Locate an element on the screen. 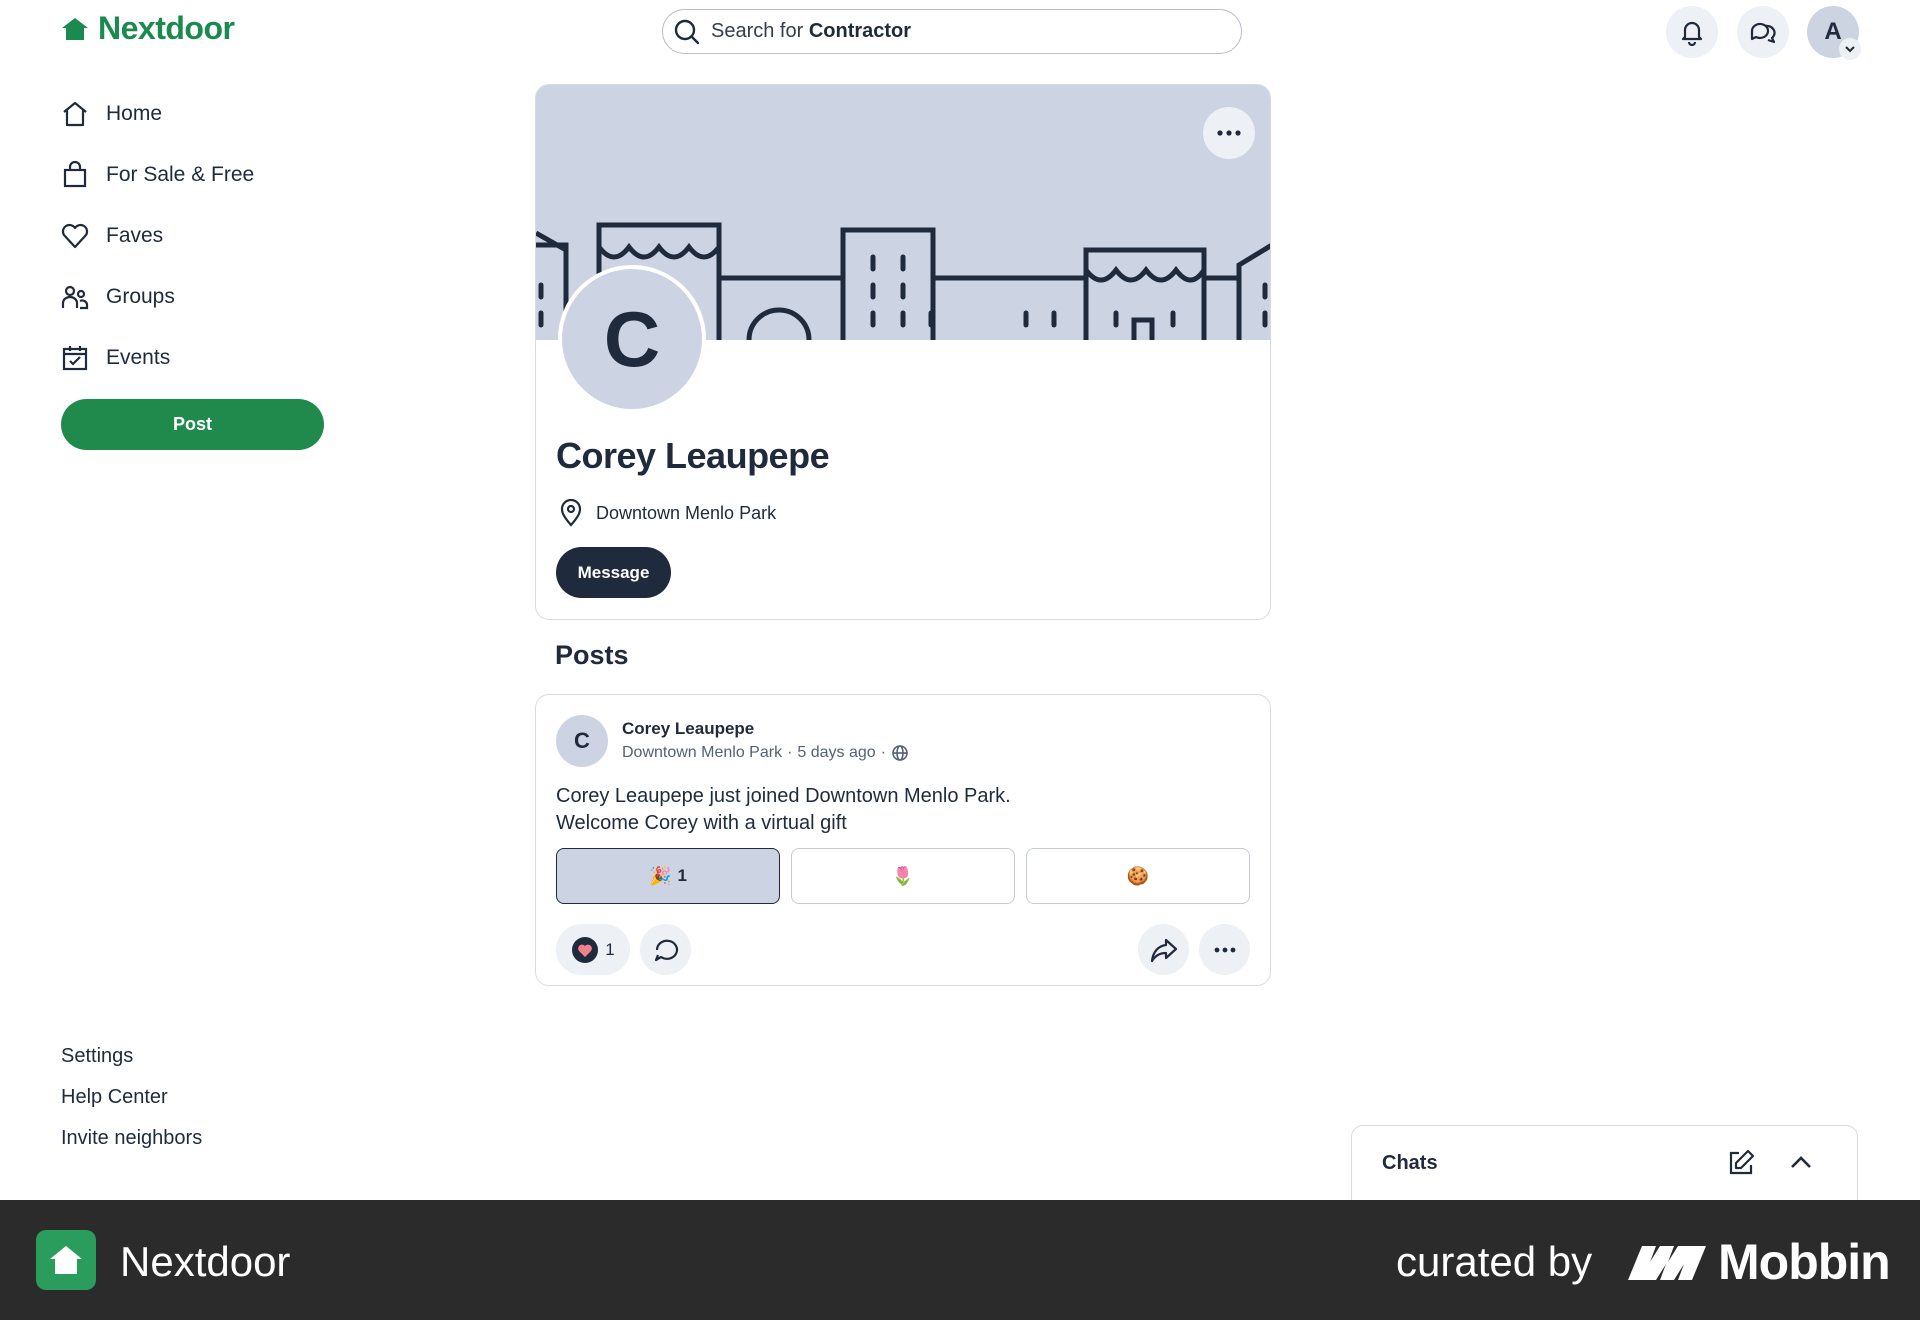 This screenshot has height=1320, width=1920. chevron-down-icon is located at coordinates (1850, 49).